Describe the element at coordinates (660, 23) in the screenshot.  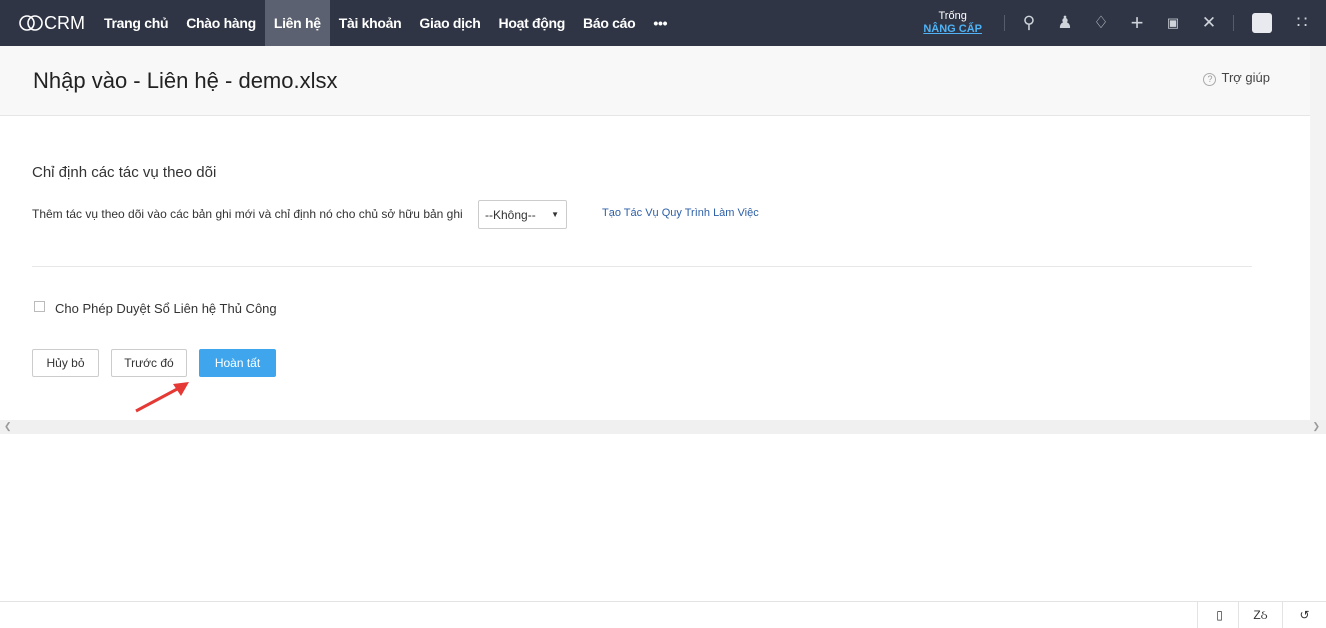
I see `nav-item-7: •••` at that location.